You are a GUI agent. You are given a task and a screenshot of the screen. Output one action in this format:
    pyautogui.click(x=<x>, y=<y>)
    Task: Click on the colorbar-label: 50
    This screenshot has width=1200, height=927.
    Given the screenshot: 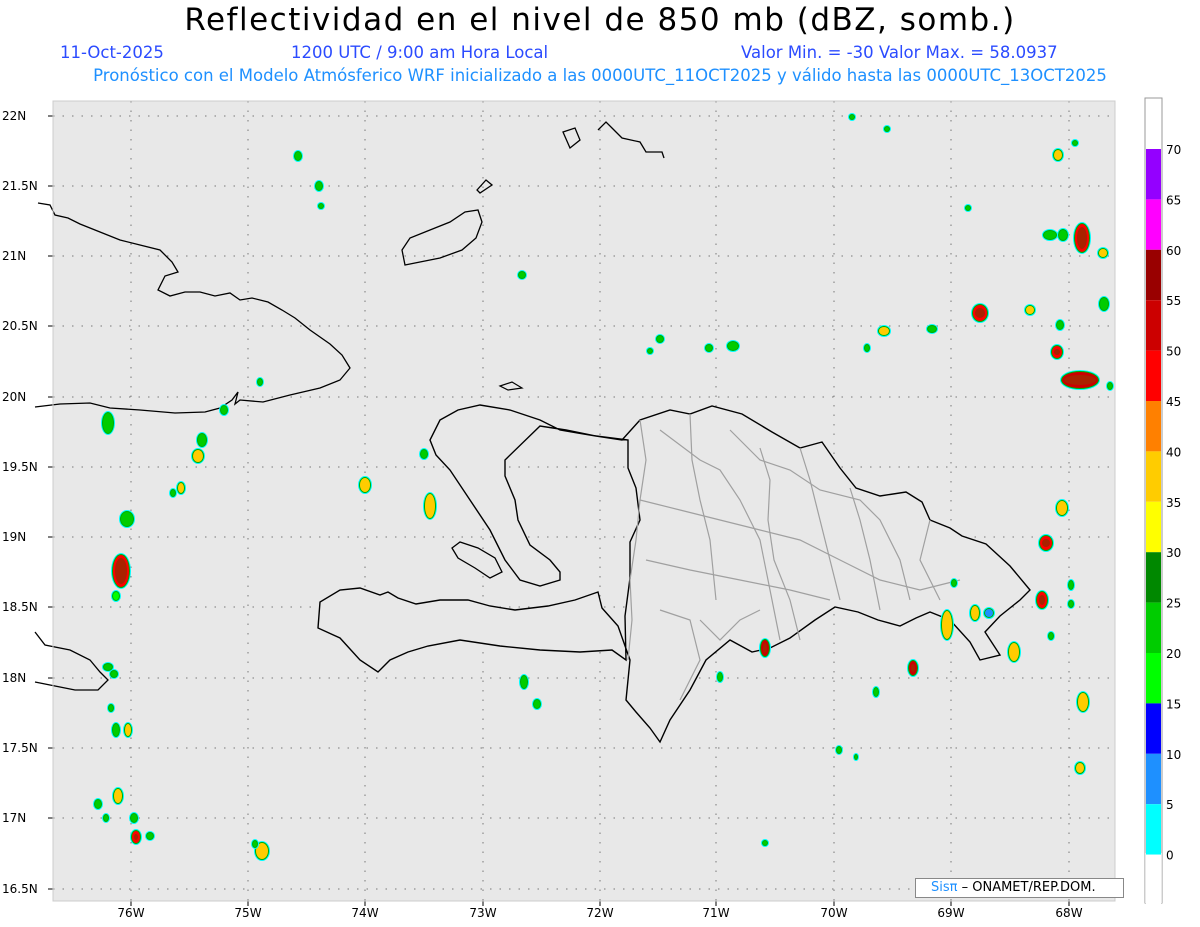 What is the action you would take?
    pyautogui.click(x=1173, y=352)
    